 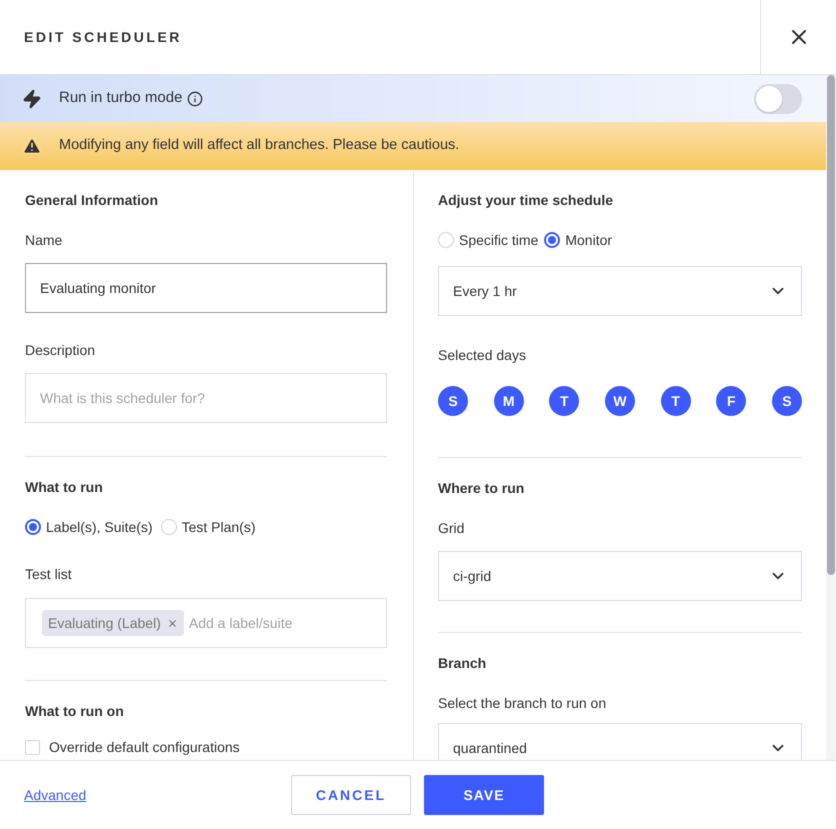 What do you see at coordinates (49, 574) in the screenshot?
I see `field-label: Test list` at bounding box center [49, 574].